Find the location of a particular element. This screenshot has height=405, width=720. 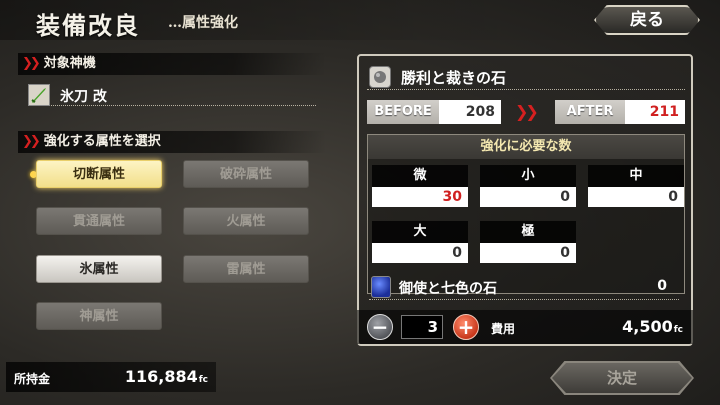

extra-item-name: 御使と七色の石 is located at coordinates (448, 289).